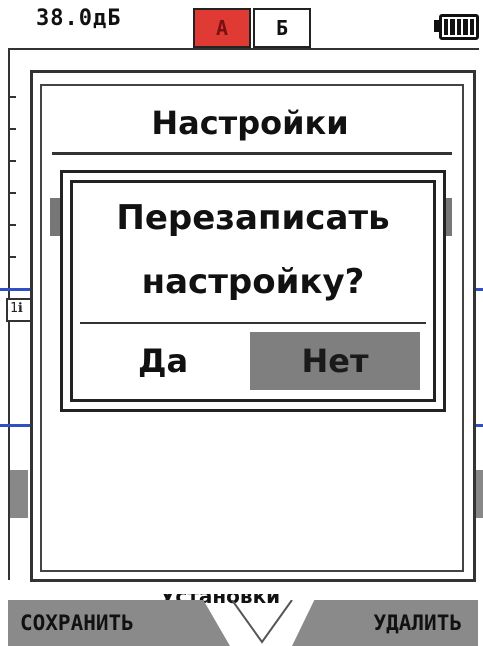  What do you see at coordinates (19, 494) in the screenshot?
I see `side-indicator-left` at bounding box center [19, 494].